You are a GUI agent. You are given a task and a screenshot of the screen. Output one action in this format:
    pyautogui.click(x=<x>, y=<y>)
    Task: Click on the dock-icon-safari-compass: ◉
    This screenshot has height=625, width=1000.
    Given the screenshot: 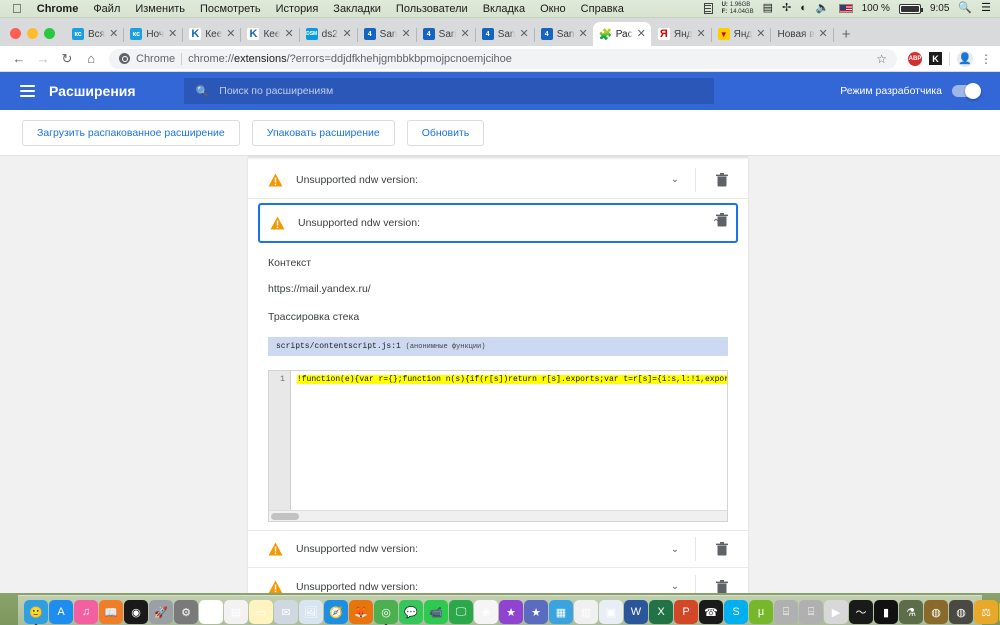 What is the action you would take?
    pyautogui.click(x=136, y=612)
    